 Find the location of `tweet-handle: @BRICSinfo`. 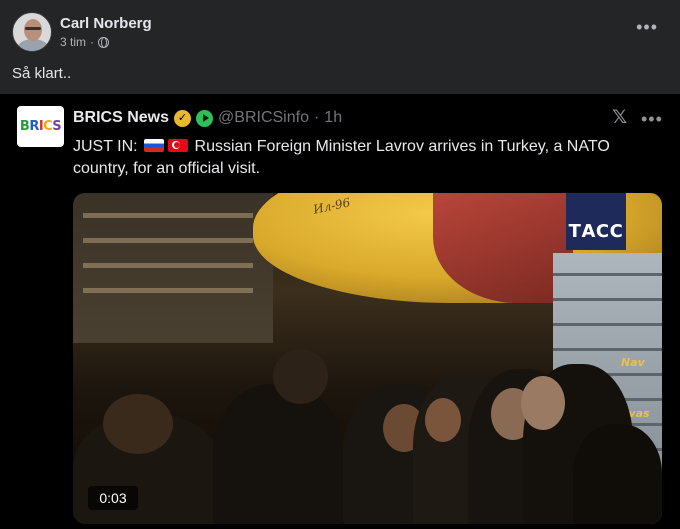

tweet-handle: @BRICSinfo is located at coordinates (263, 118).